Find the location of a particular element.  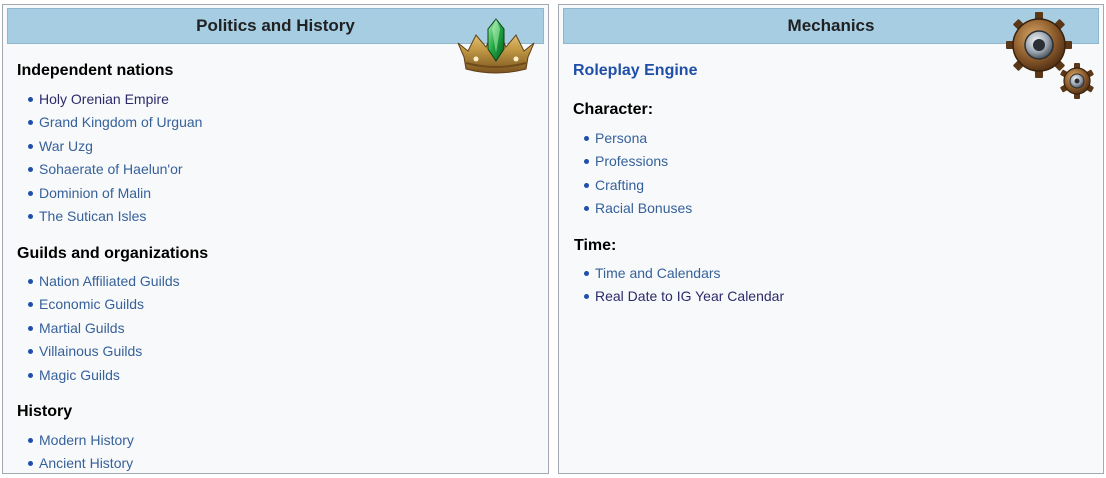

link-real-date-to-ig-year-calendar: Real Date to IG Year Calendar is located at coordinates (689, 296).